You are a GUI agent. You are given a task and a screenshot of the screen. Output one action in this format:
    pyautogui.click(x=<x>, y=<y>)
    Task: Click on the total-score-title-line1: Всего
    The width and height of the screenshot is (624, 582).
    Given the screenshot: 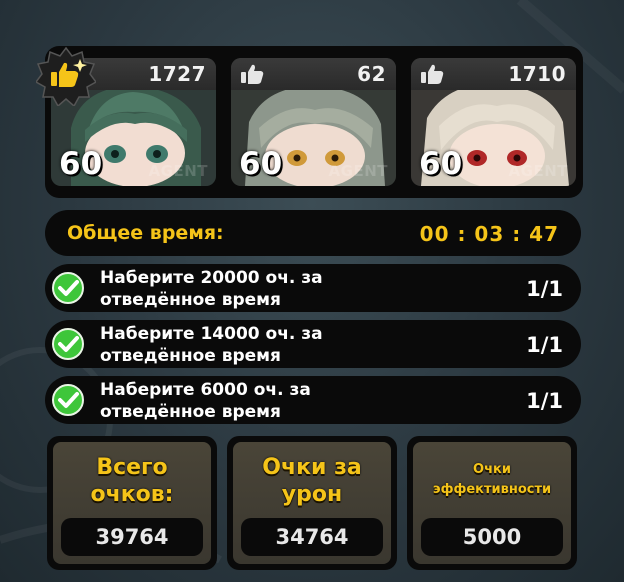 What is the action you would take?
    pyautogui.click(x=132, y=467)
    